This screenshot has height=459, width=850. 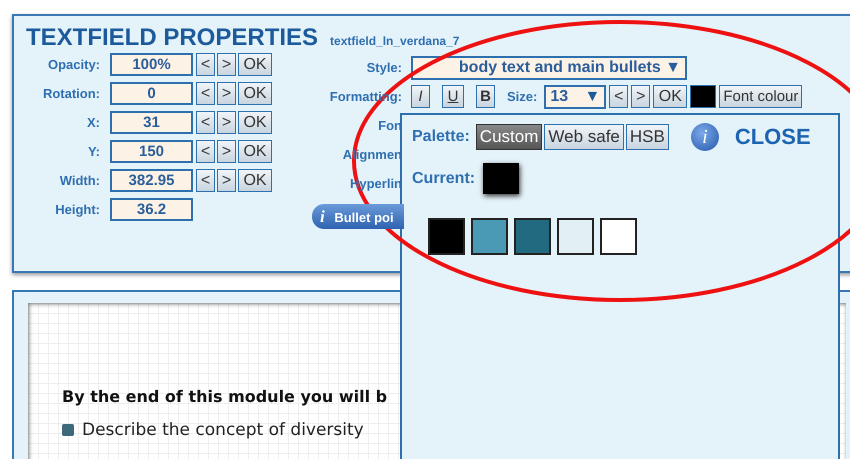 I want to click on size-dropdown: 13 ▼, so click(x=575, y=96).